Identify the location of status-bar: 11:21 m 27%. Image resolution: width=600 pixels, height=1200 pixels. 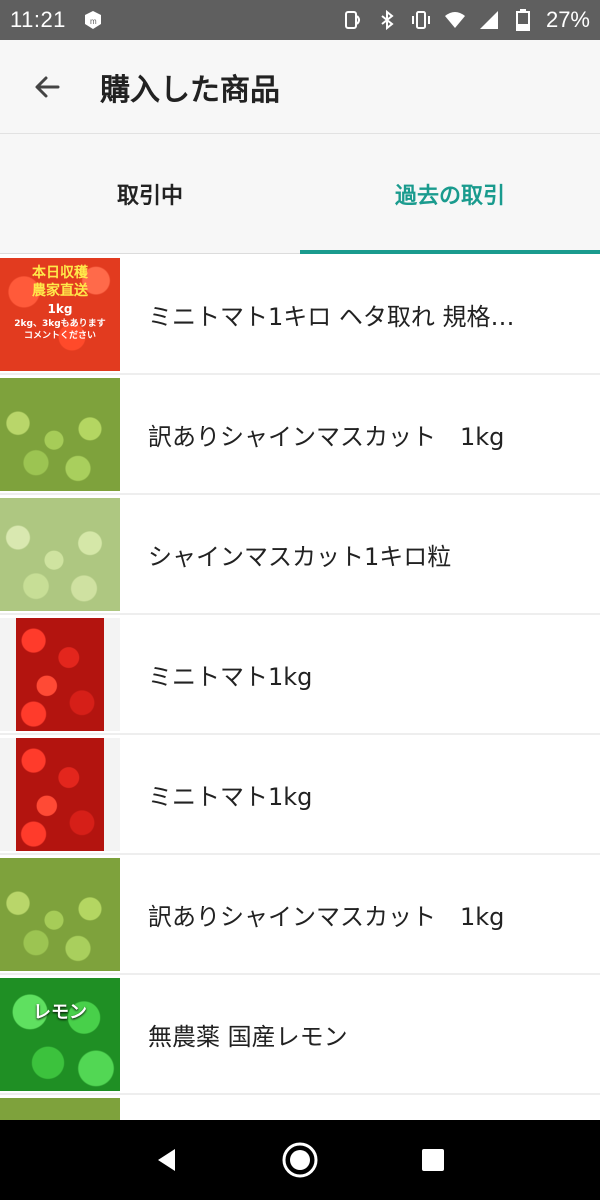
(300, 20).